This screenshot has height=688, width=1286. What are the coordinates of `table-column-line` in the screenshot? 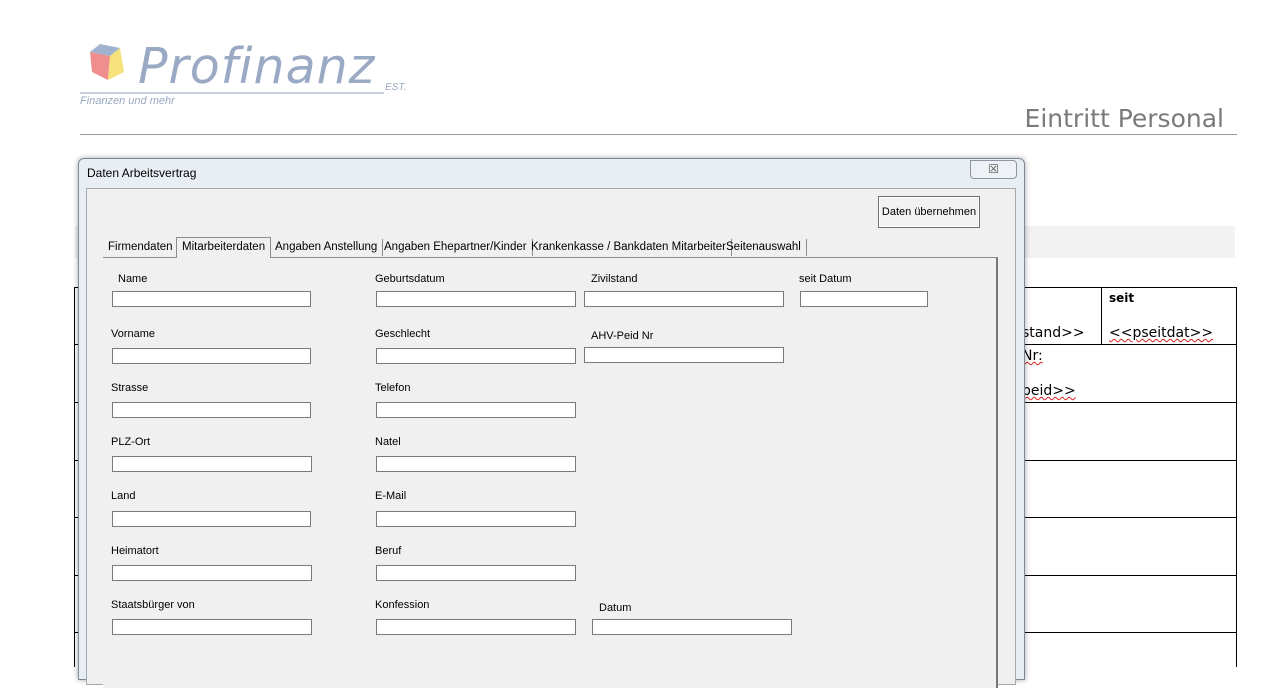 It's located at (1101, 315).